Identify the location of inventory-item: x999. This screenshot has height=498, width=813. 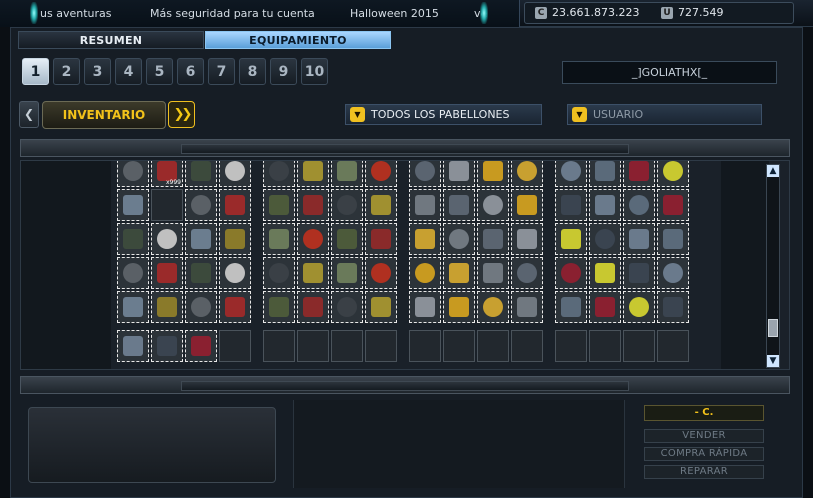
(167, 174).